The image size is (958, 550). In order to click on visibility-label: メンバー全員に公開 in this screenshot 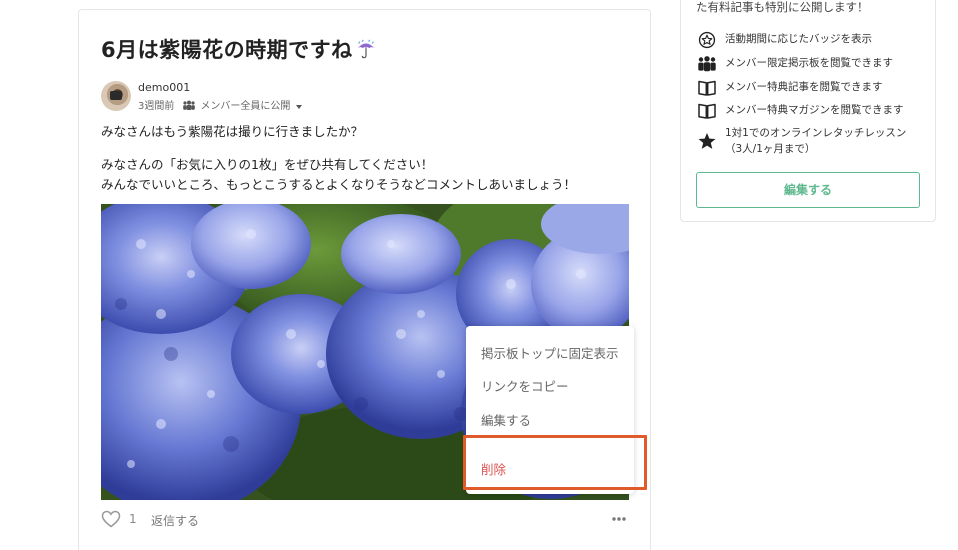, I will do `click(245, 106)`.